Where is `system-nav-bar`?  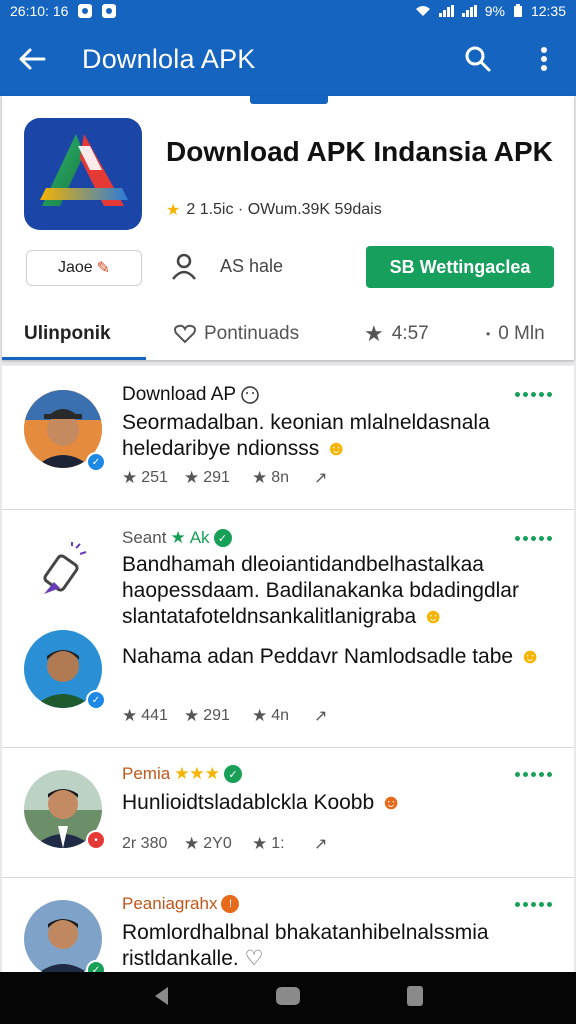 system-nav-bar is located at coordinates (288, 998).